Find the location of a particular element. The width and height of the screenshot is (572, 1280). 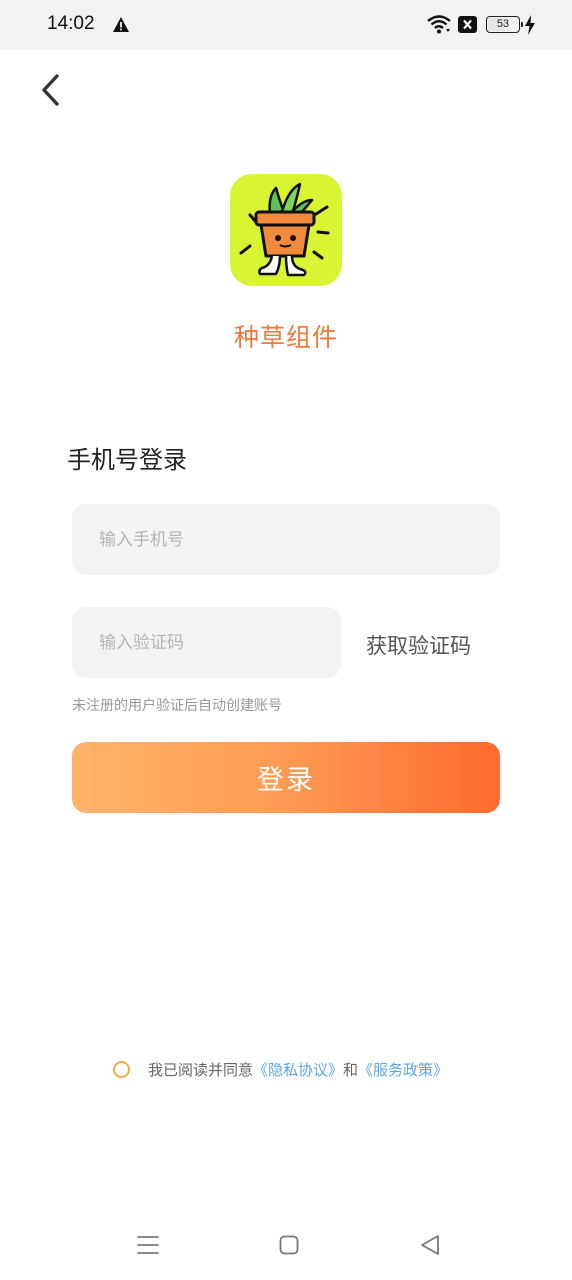

login-title: 手机号登录 is located at coordinates (127, 460).